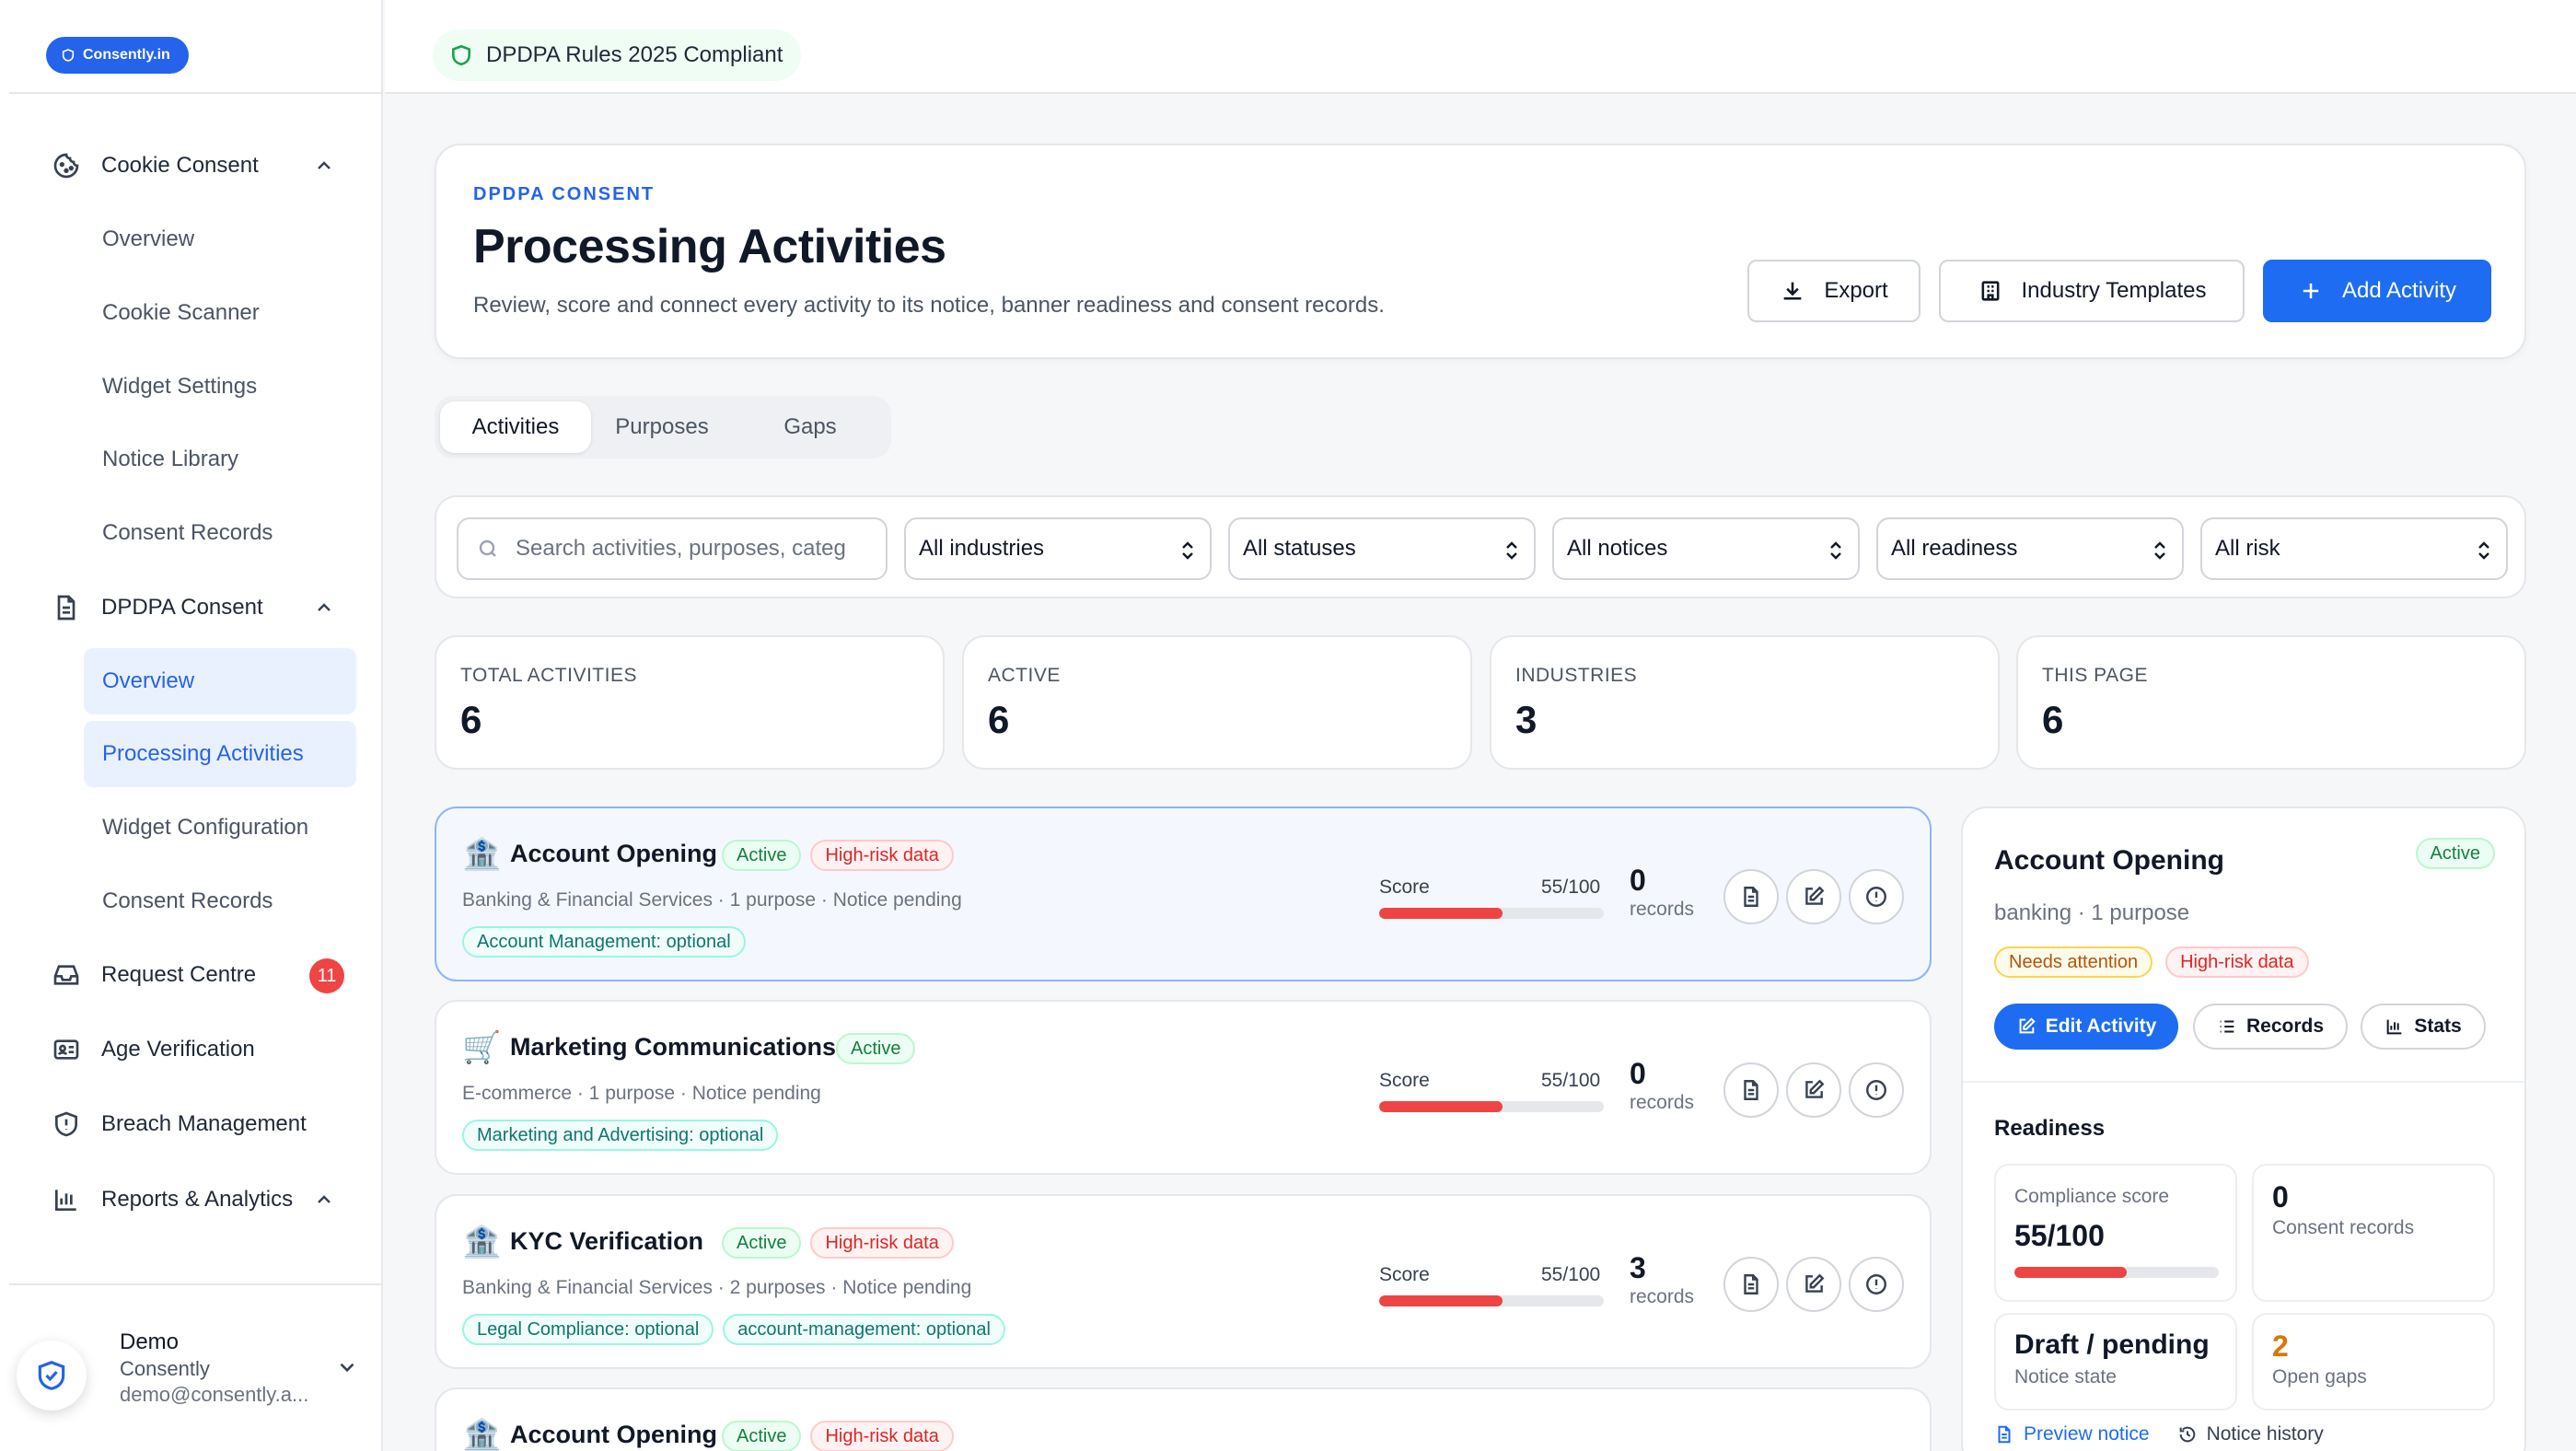 The width and height of the screenshot is (2576, 1451). What do you see at coordinates (197, 608) in the screenshot?
I see `sidebar-item-dpdpa-consent: DPDPA Consent` at bounding box center [197, 608].